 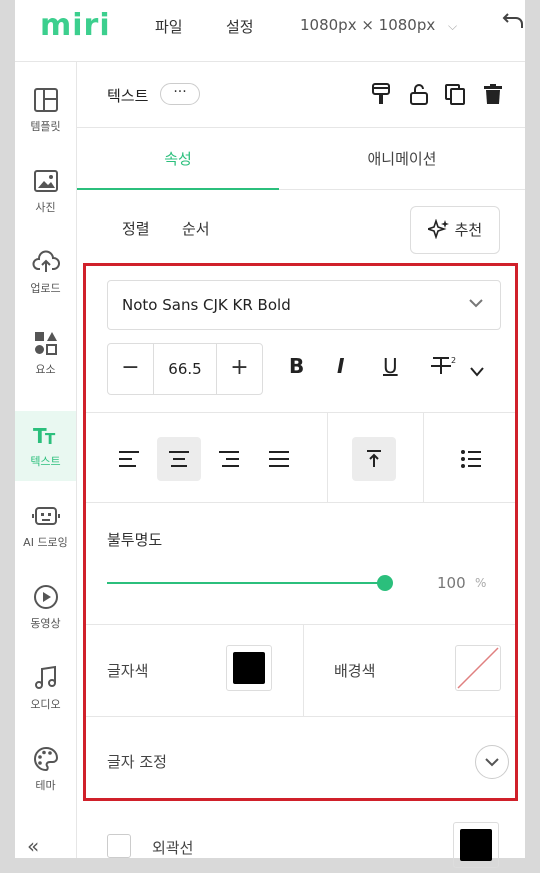 What do you see at coordinates (45, 542) in the screenshot?
I see `sidebar-item-label: AI 드로잉` at bounding box center [45, 542].